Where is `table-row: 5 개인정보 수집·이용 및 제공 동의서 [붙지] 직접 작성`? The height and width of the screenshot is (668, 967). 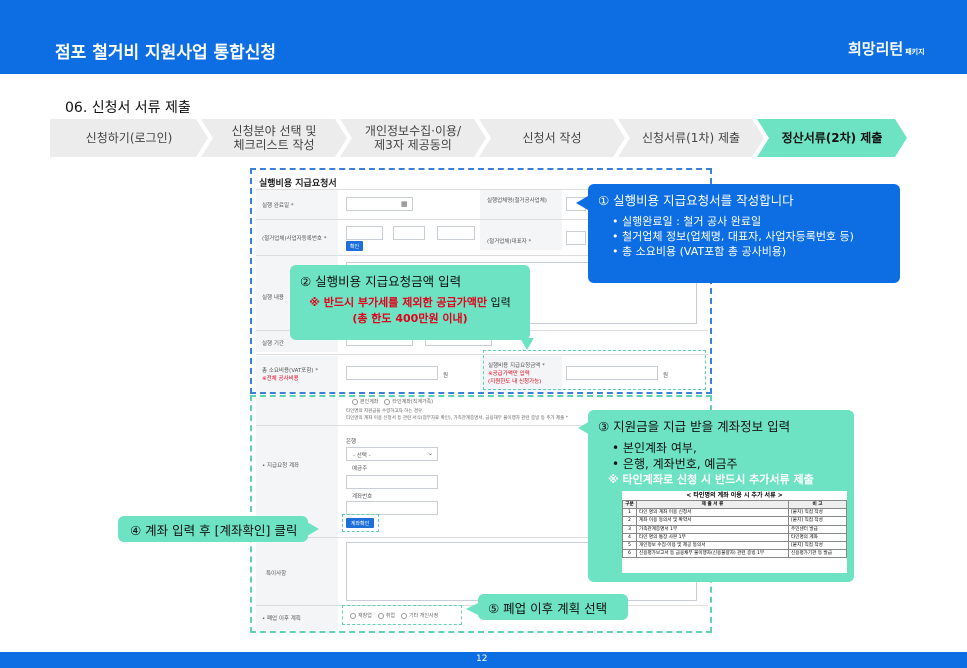 table-row: 5 개인정보 수집·이용 및 제공 동의서 [붙지] 직접 작성 is located at coordinates (734, 545).